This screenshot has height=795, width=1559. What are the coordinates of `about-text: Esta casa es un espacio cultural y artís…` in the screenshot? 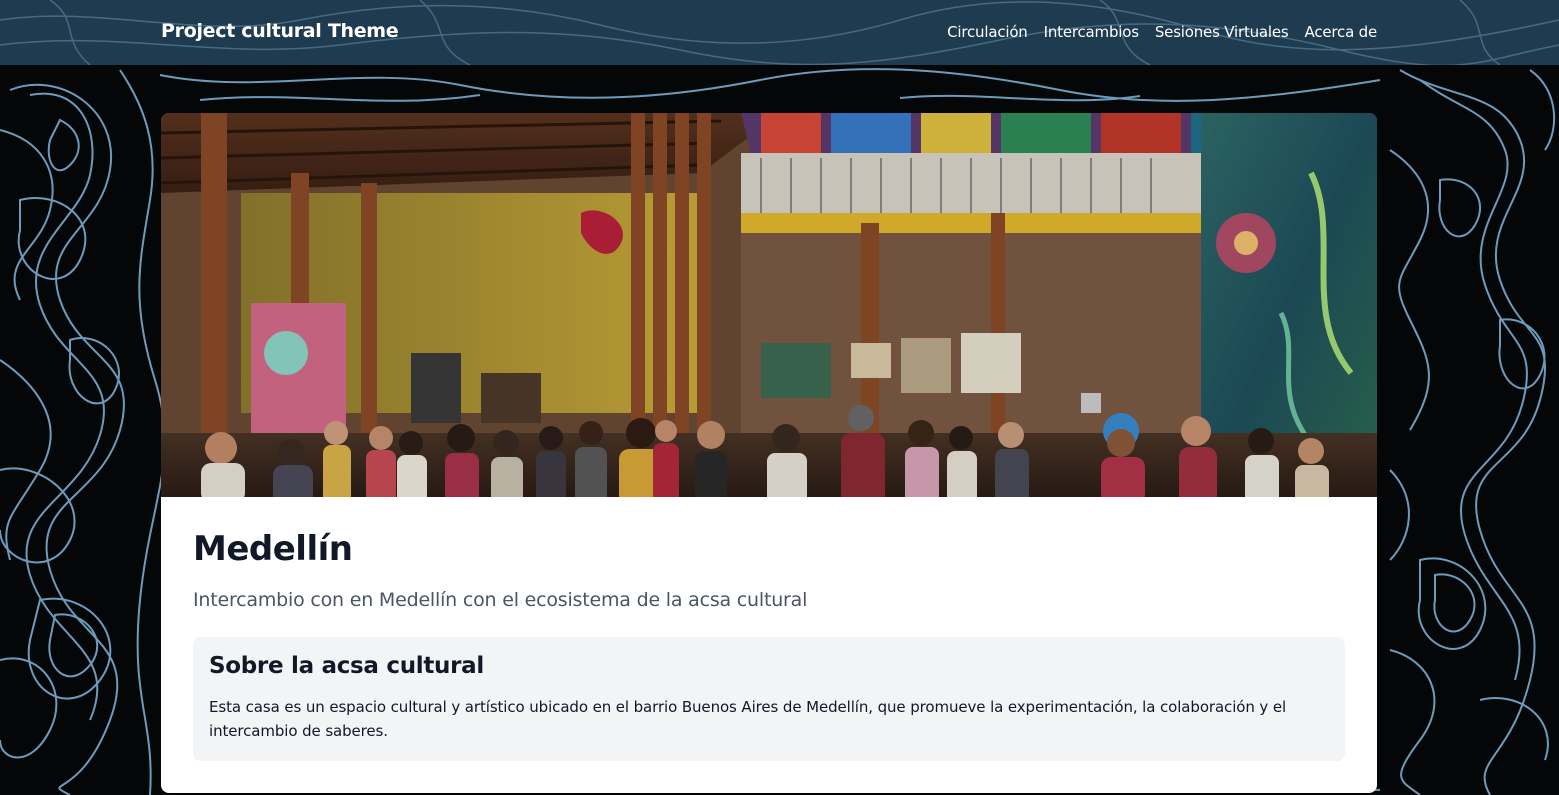 It's located at (748, 719).